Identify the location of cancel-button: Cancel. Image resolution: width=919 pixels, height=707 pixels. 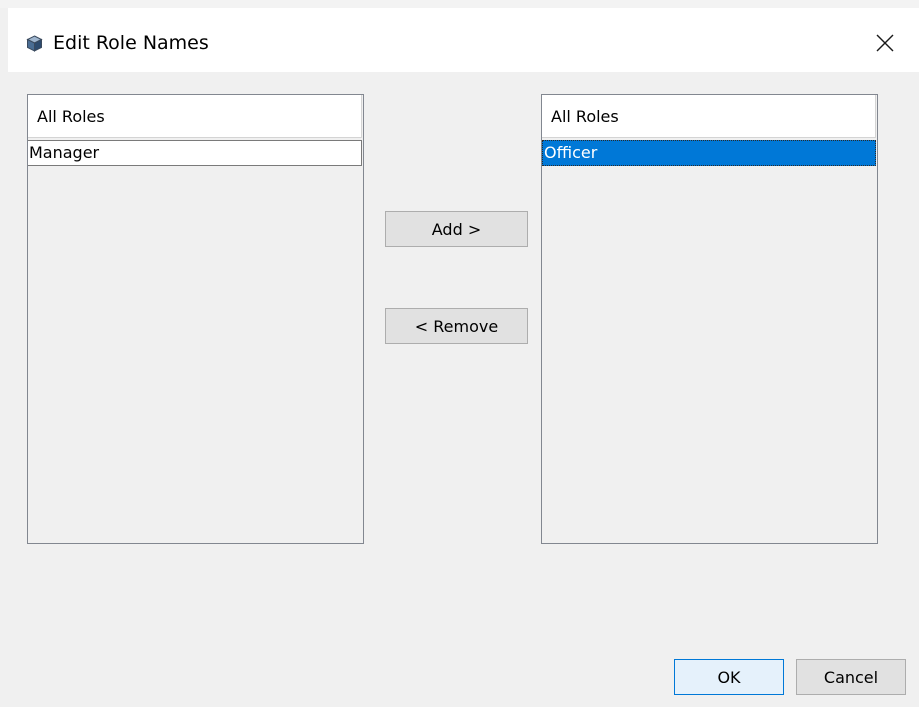
(851, 677).